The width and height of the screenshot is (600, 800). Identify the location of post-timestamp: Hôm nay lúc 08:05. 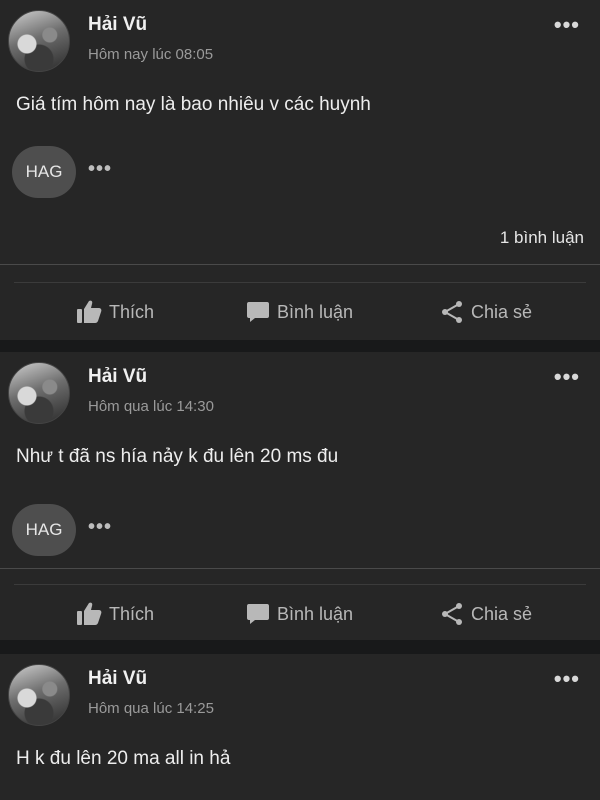
(150, 54).